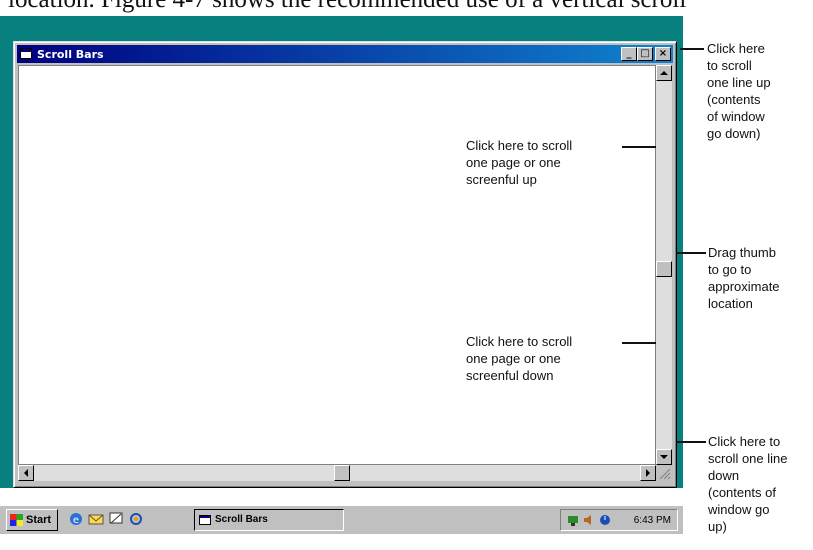 The width and height of the screenshot is (813, 550). What do you see at coordinates (39, 520) in the screenshot?
I see `start-label: Start` at bounding box center [39, 520].